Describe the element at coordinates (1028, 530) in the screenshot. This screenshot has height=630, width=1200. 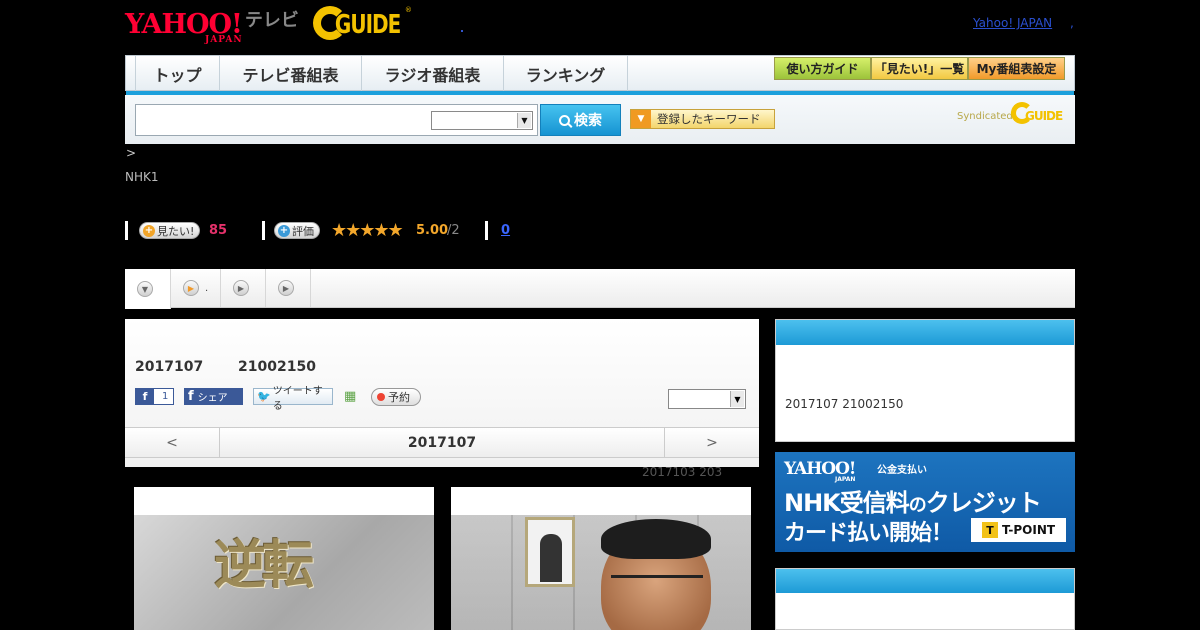
I see `tpoint-label: T-POINT` at that location.